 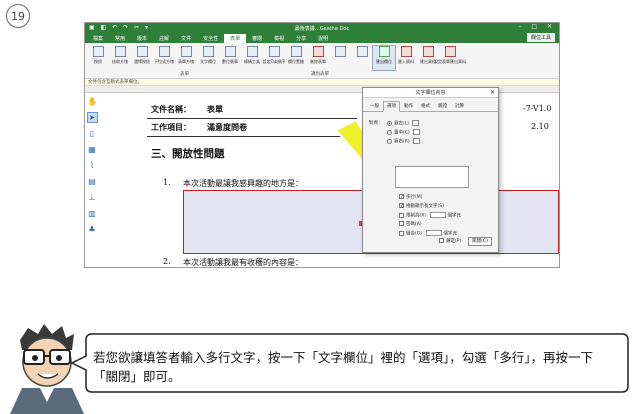 I want to click on import-data-icon, so click(x=406, y=51).